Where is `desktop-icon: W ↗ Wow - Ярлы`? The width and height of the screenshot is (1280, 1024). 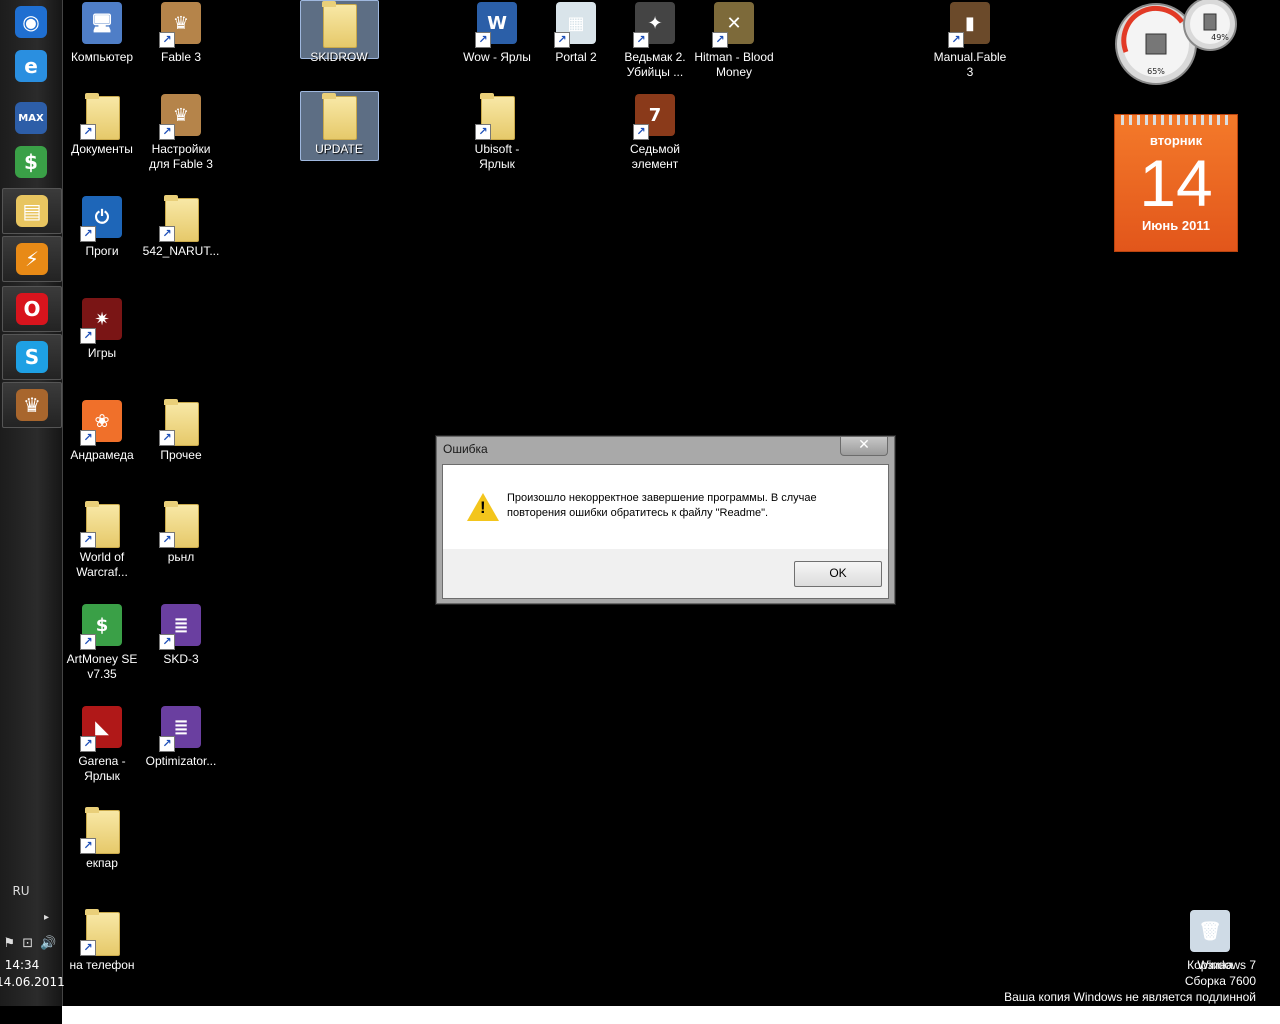
desktop-icon: W ↗ Wow - Ярлы is located at coordinates (497, 32).